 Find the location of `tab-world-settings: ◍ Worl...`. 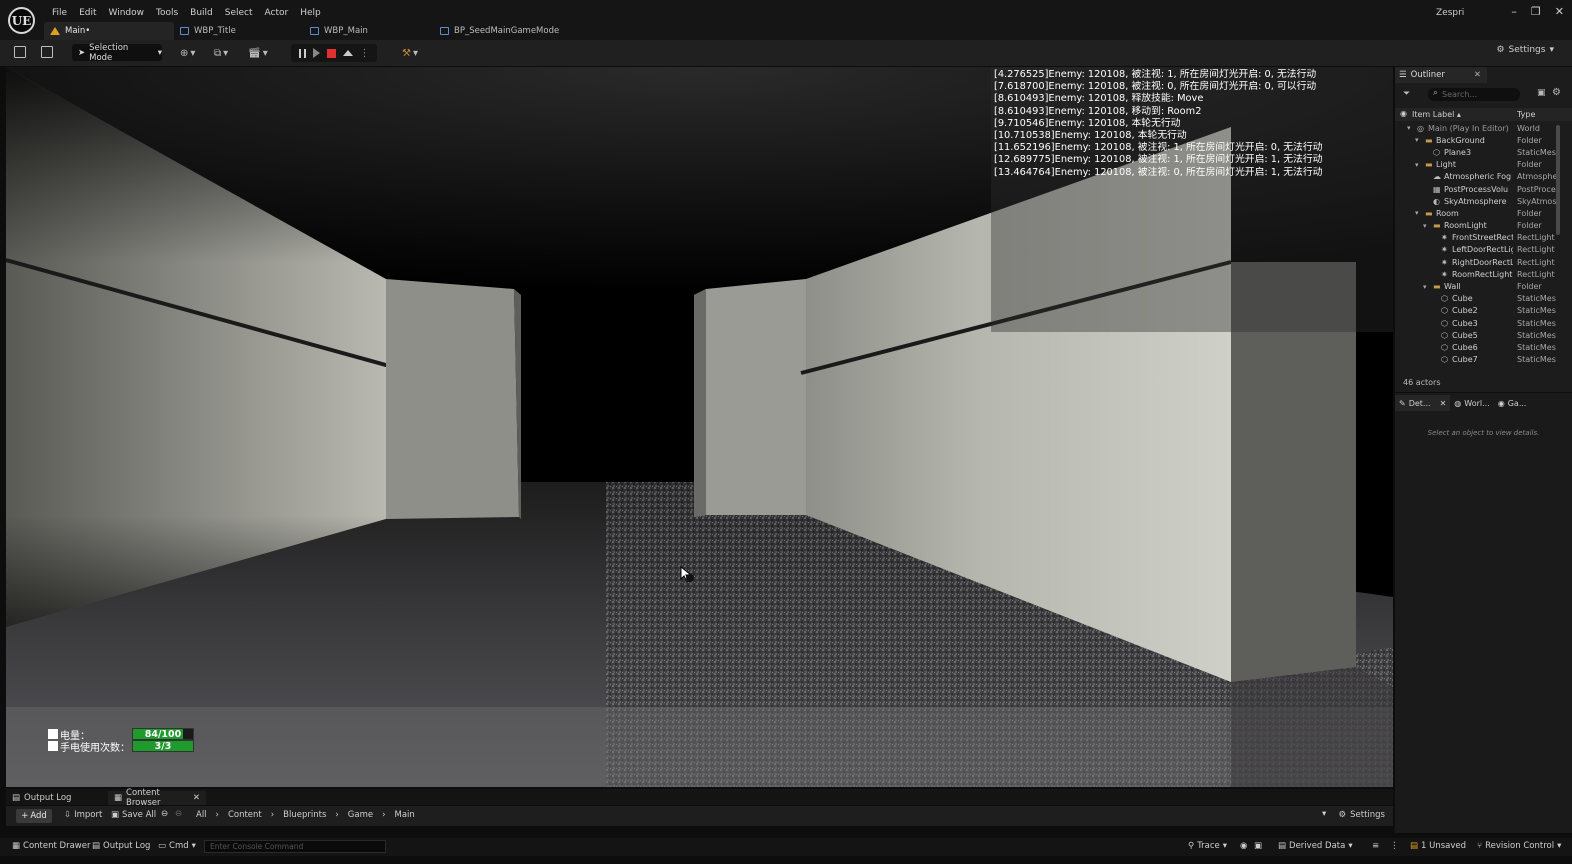

tab-world-settings: ◍ Worl... is located at coordinates (1471, 403).